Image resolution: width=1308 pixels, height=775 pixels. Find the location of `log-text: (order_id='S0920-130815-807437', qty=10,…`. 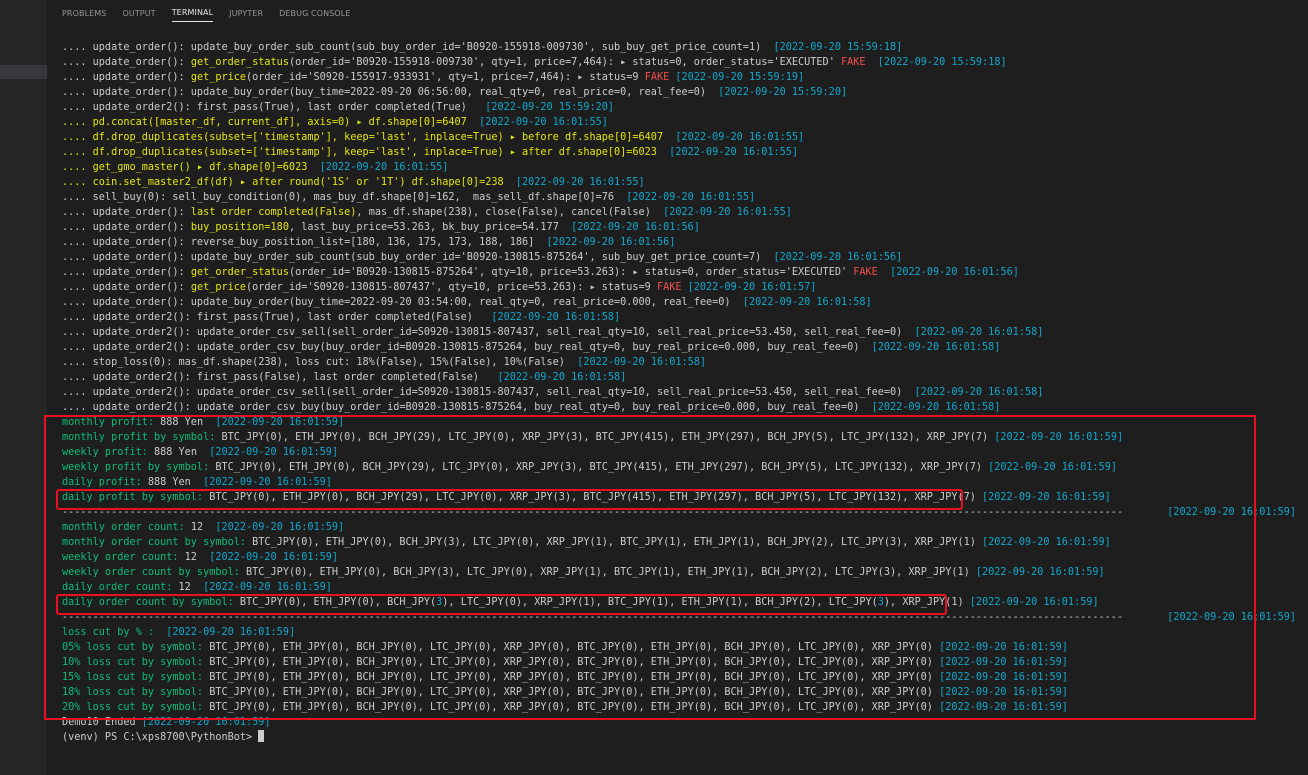

log-text: (order_id='S0920-130815-807437', qty=10,… is located at coordinates (451, 287).